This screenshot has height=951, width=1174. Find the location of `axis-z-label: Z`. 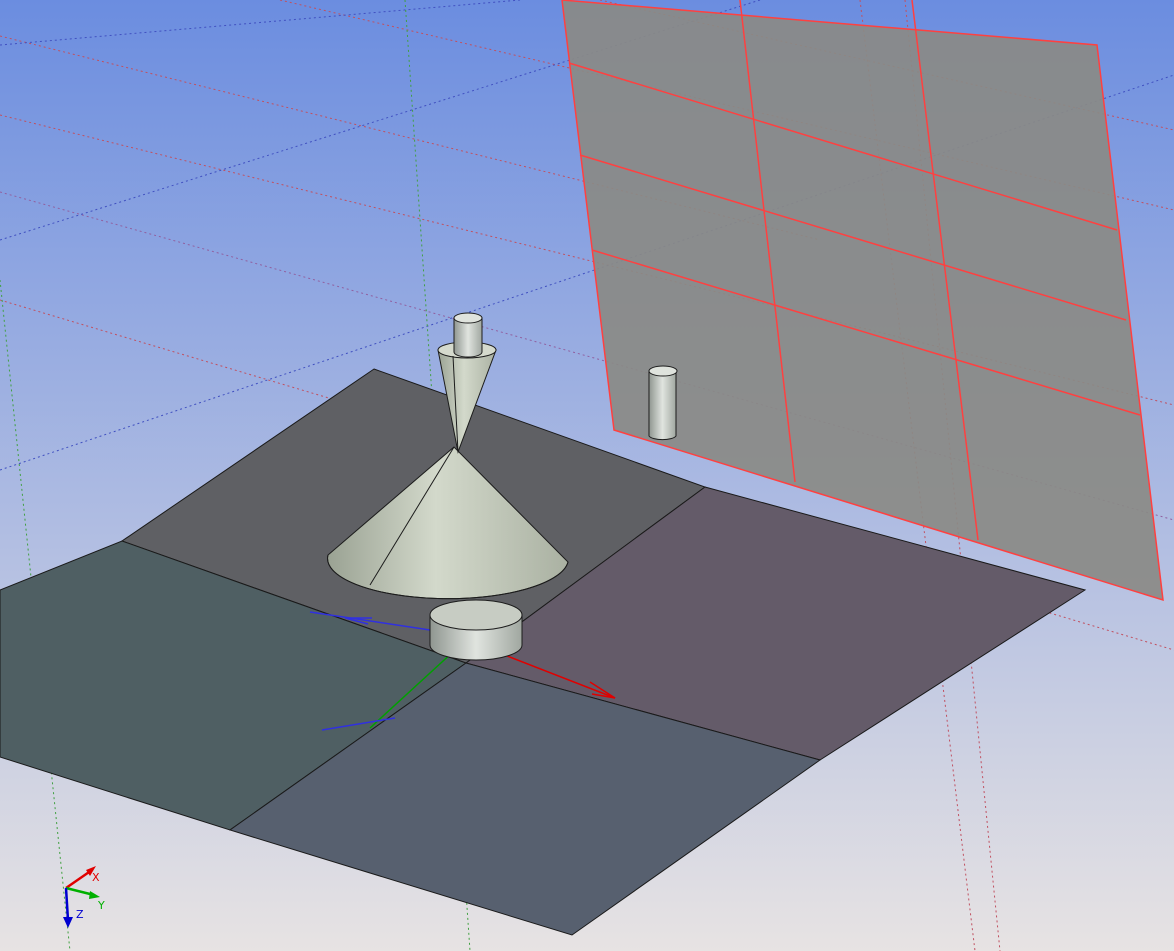

axis-z-label: Z is located at coordinates (80, 914).